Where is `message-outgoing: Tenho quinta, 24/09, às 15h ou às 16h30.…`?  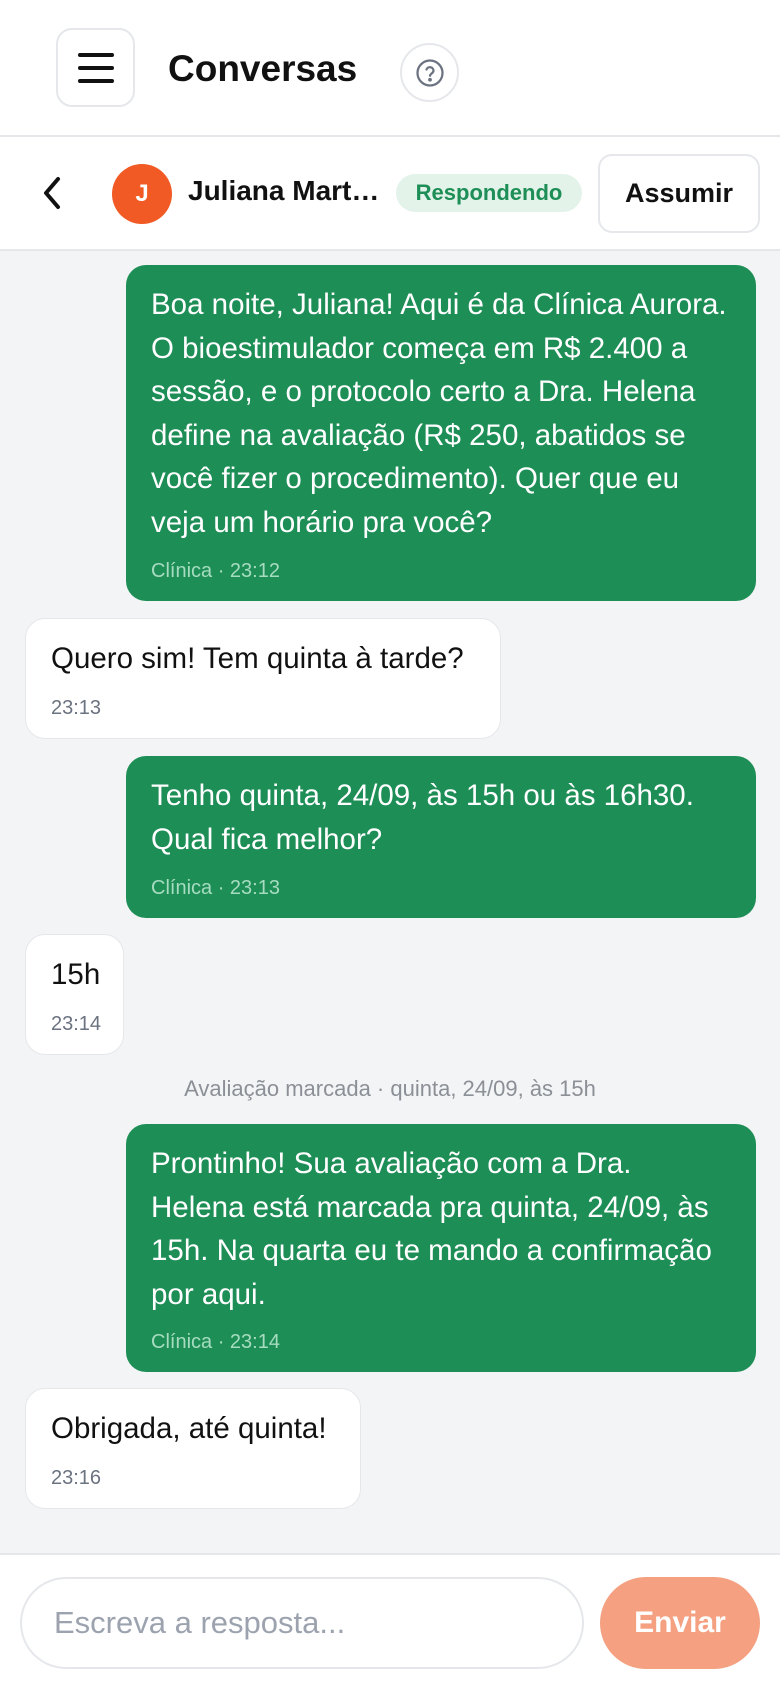
message-outgoing: Tenho quinta, 24/09, às 15h ou às 16h30.… is located at coordinates (441, 837).